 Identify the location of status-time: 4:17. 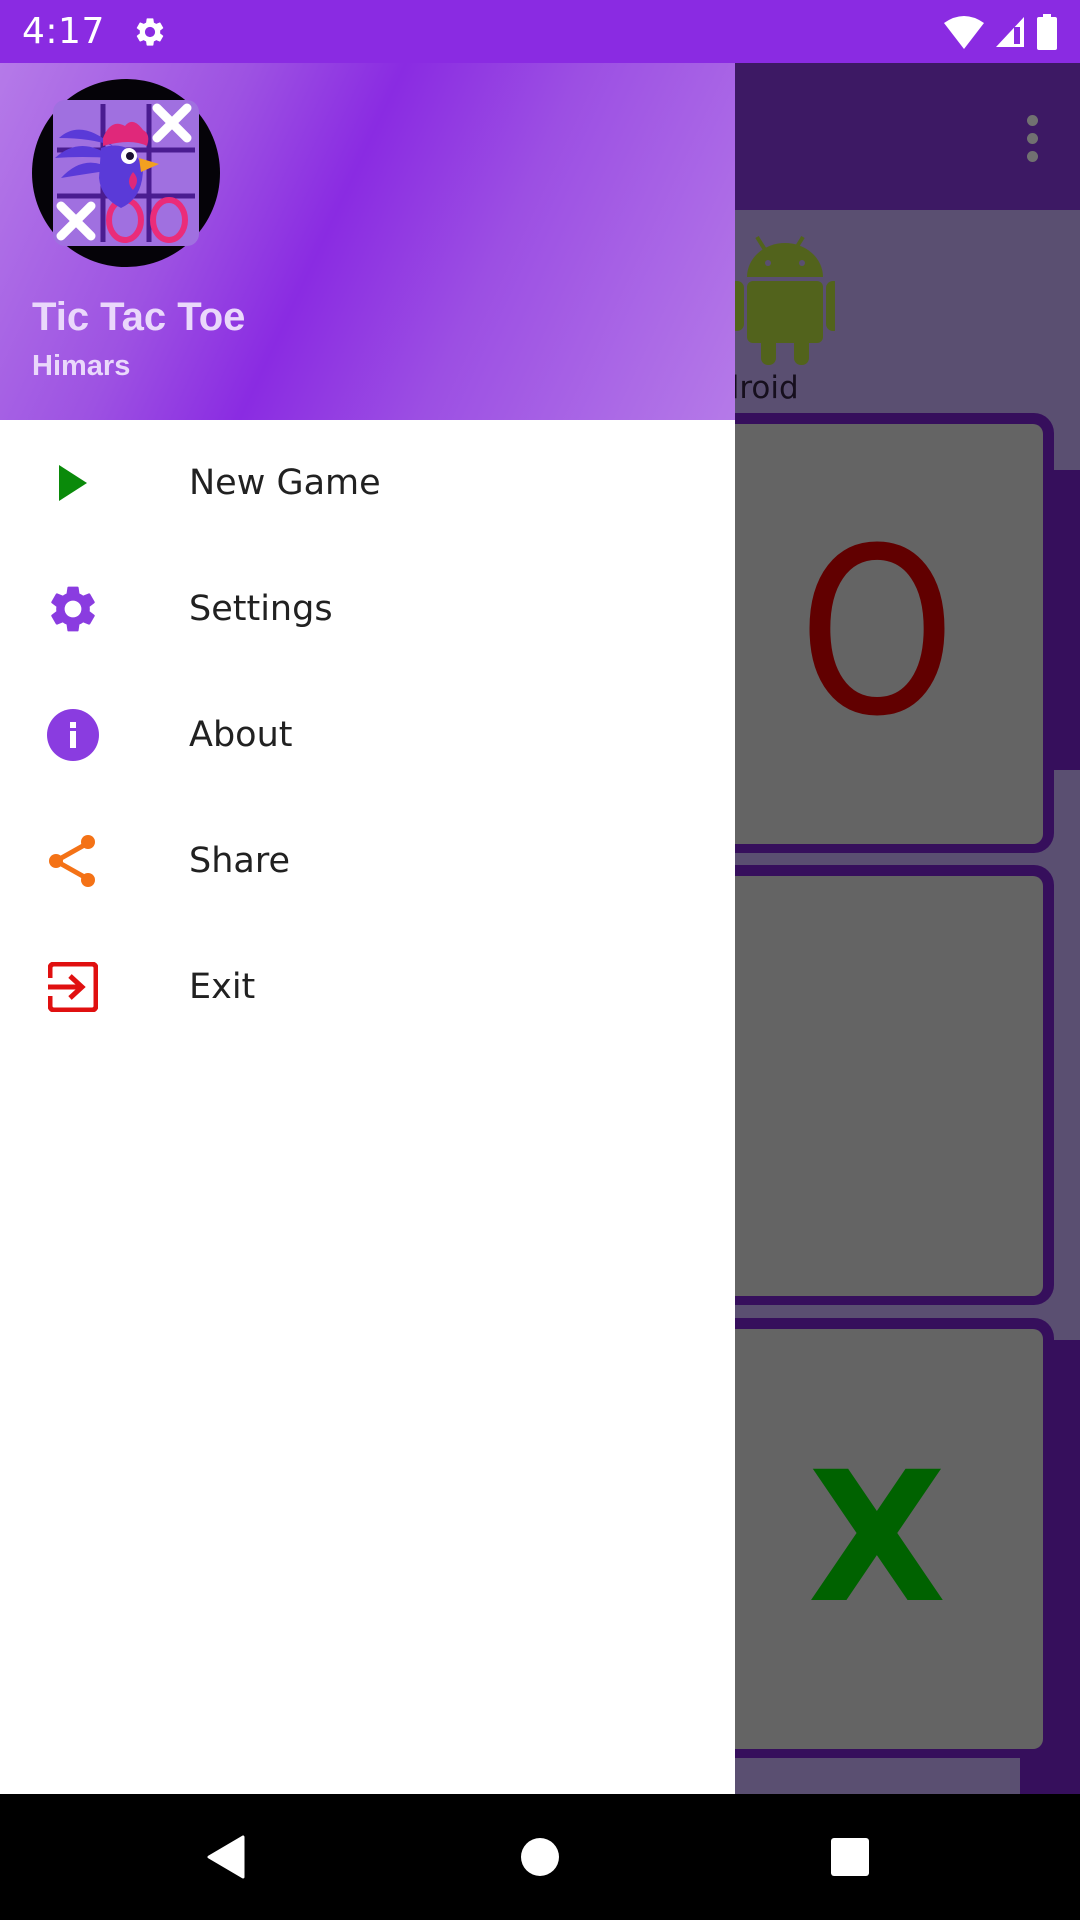
(63, 31).